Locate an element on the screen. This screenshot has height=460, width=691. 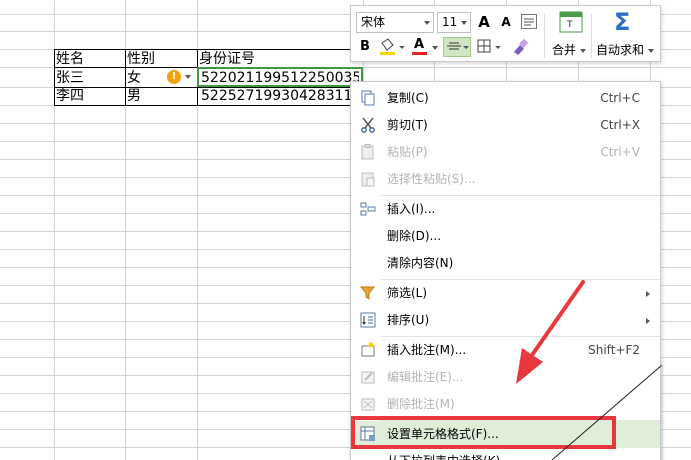
red-arrow-icon is located at coordinates (550, 332).